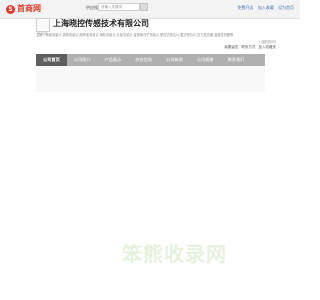 The height and width of the screenshot is (300, 320). I want to click on site-logo: S 首商网, so click(23, 9).